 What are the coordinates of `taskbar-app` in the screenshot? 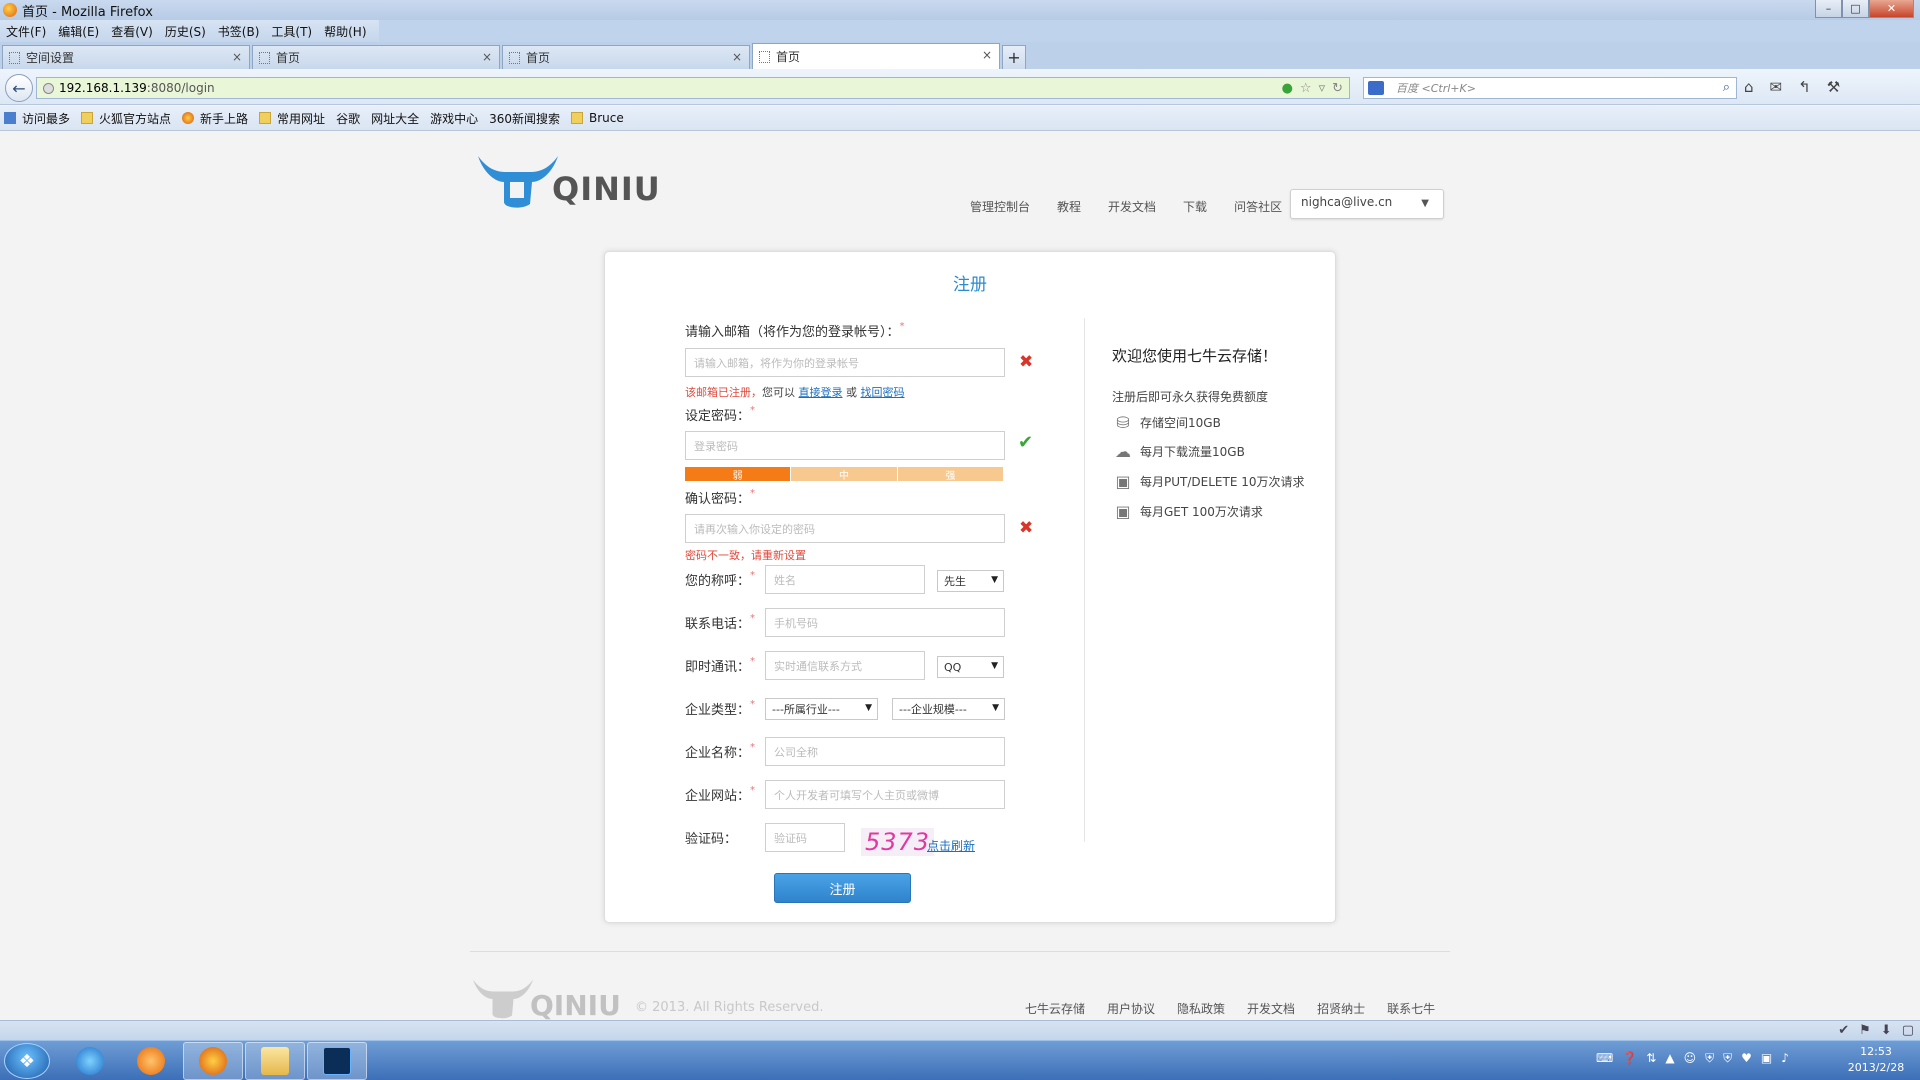 It's located at (151, 1061).